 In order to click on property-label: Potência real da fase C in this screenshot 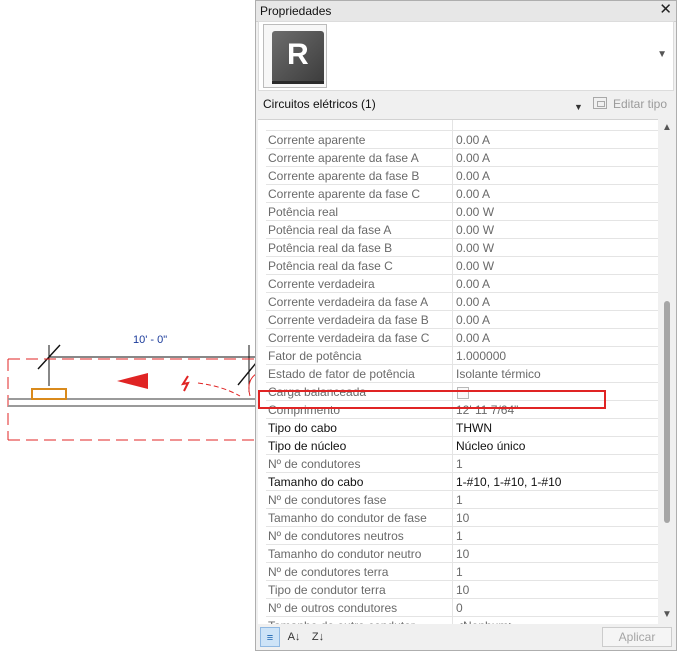, I will do `click(359, 265)`.